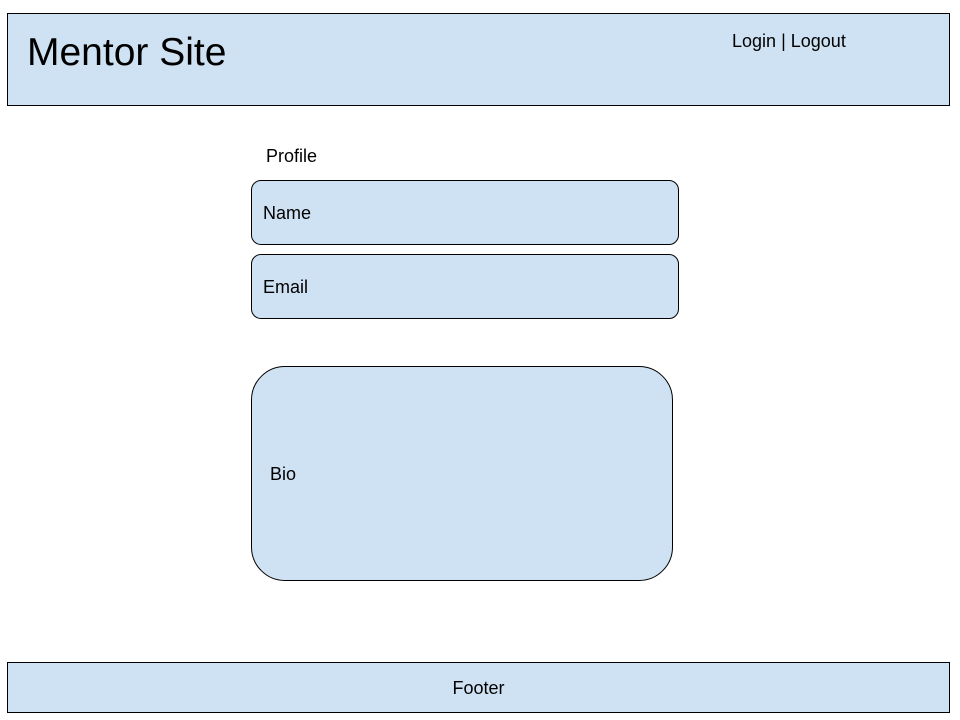 This screenshot has height=720, width=960. What do you see at coordinates (462, 473) in the screenshot?
I see `bio-field: Bio` at bounding box center [462, 473].